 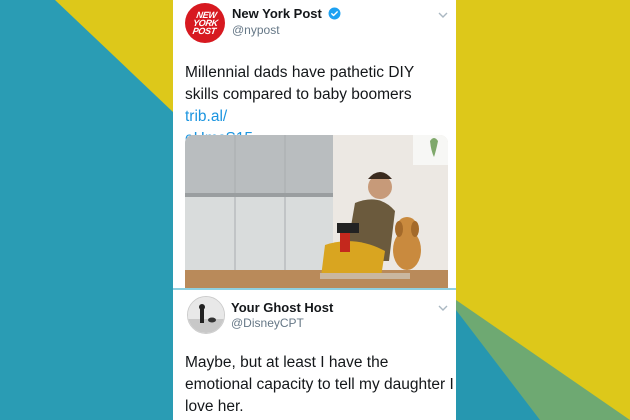 What do you see at coordinates (334, 13) in the screenshot?
I see `verified-badge-icon` at bounding box center [334, 13].